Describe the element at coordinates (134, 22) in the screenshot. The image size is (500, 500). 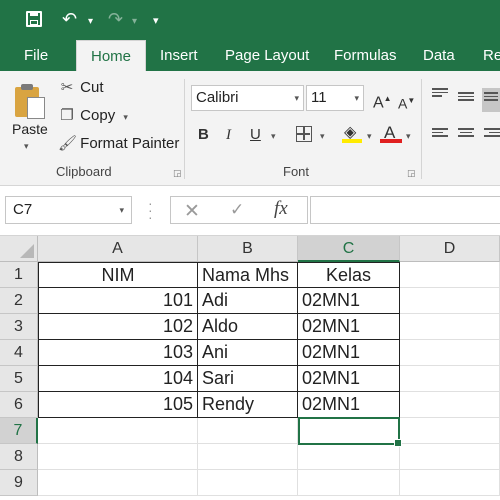
I see `redo-dropdown-icon: ▾` at that location.